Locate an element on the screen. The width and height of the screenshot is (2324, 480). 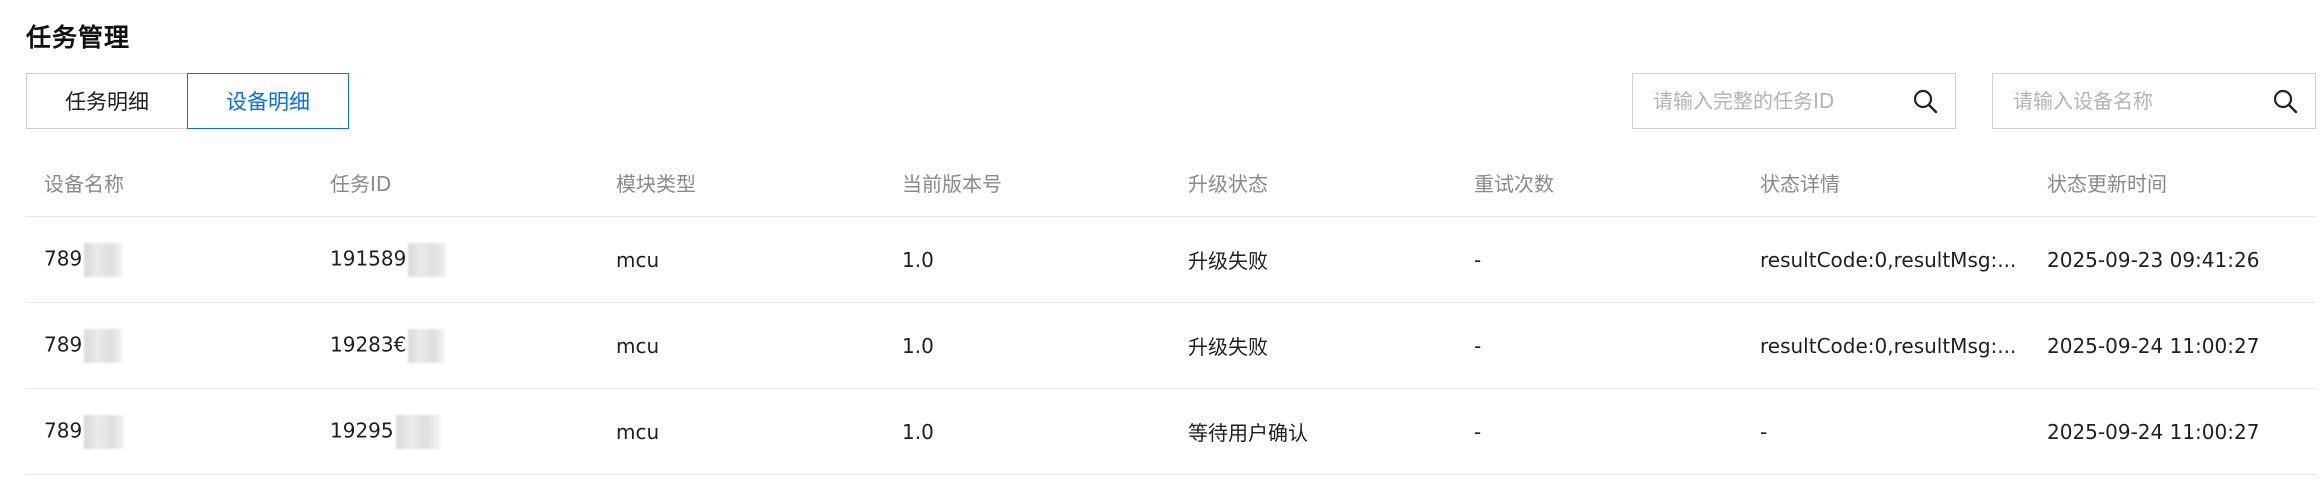
column-header-current-version: 当前版本号 is located at coordinates (1027, 182).